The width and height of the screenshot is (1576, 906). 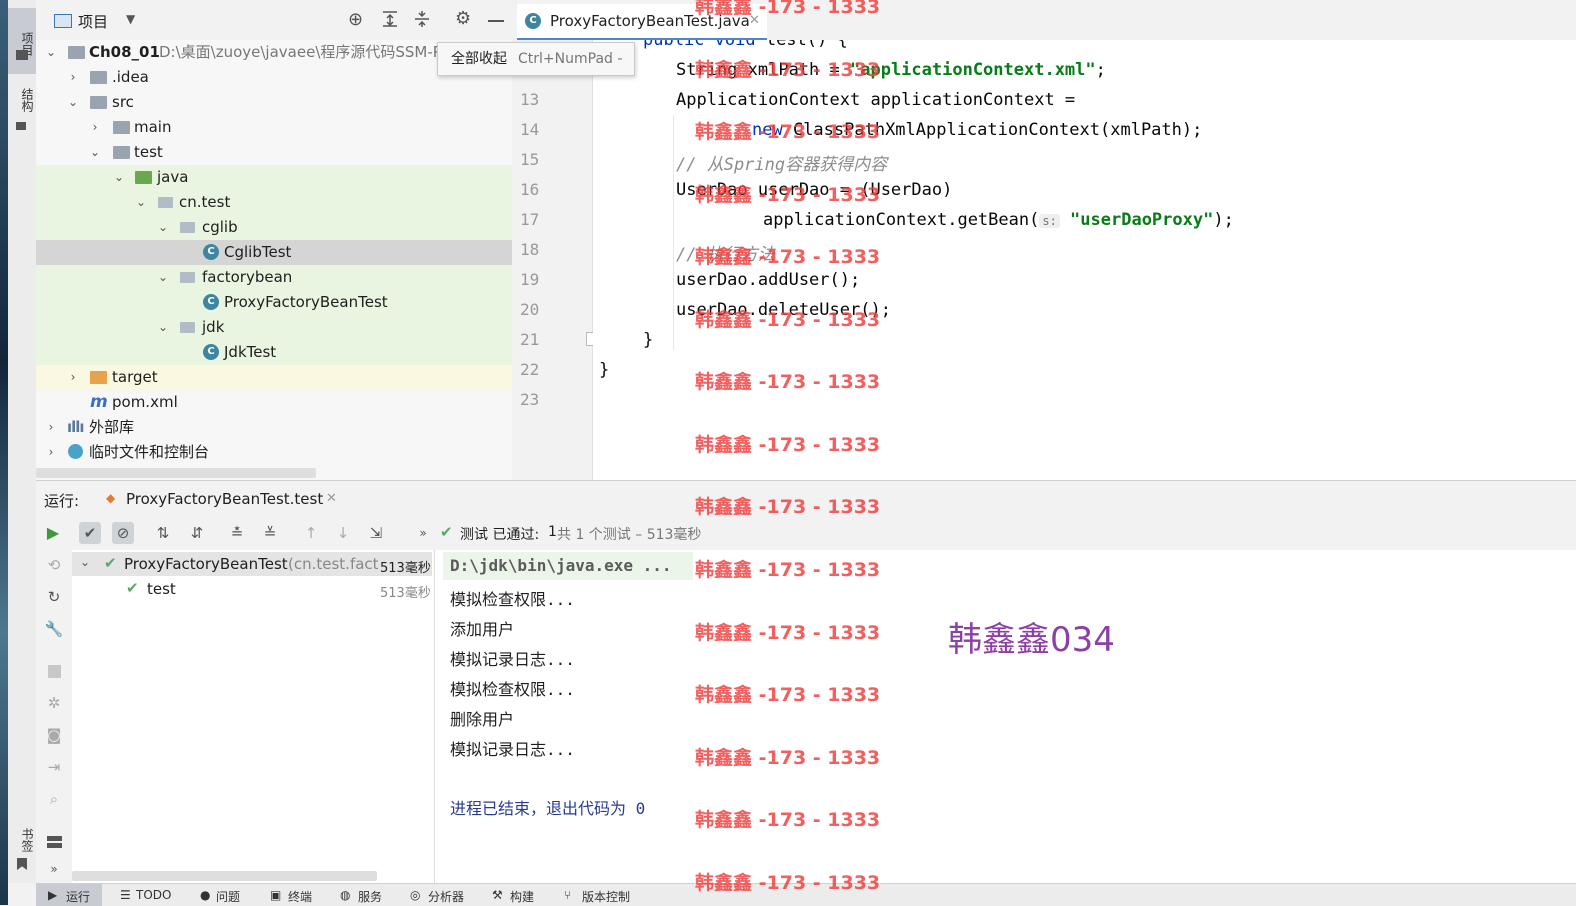 What do you see at coordinates (123, 533) in the screenshot?
I see `show-ignored-icon: ⊘` at bounding box center [123, 533].